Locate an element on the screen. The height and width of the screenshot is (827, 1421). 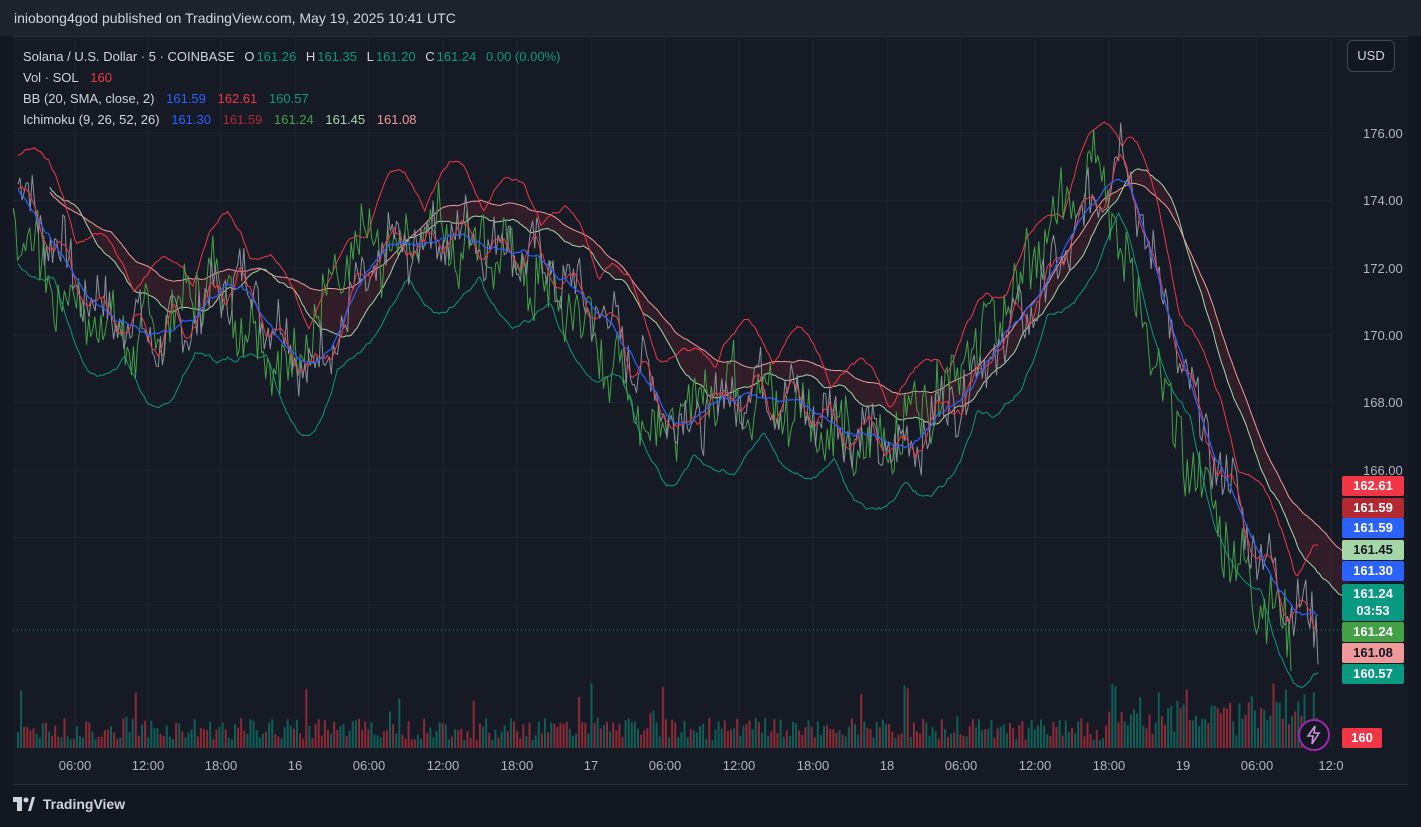
x-tick-label: 12:0 is located at coordinates (1330, 765).